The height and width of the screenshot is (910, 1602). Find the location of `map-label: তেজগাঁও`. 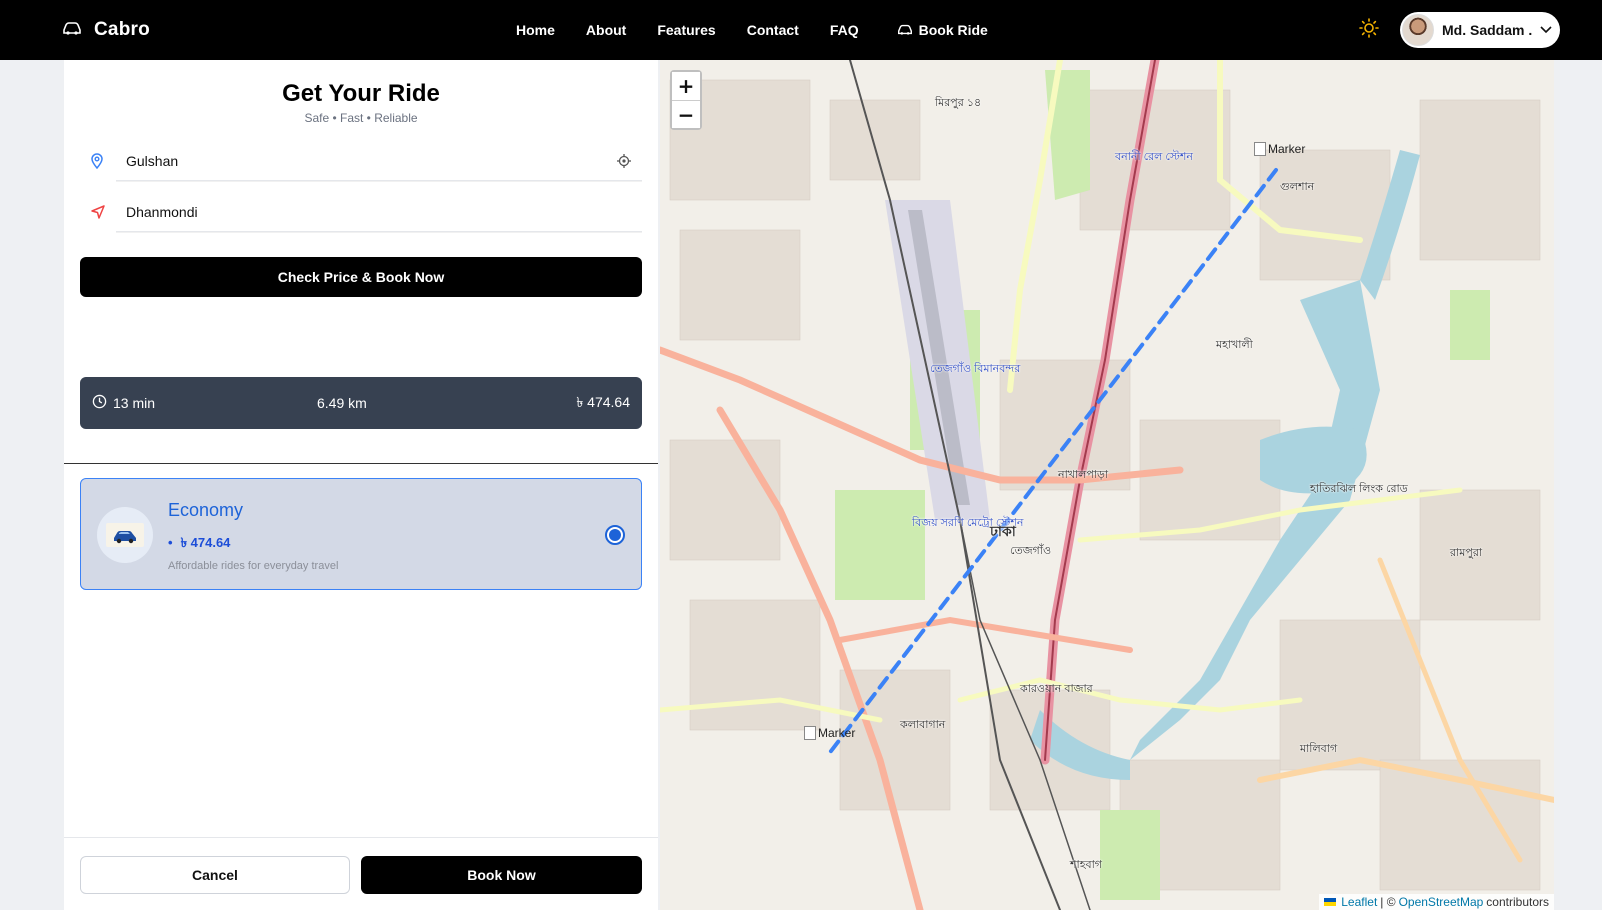

map-label: তেজগাঁও is located at coordinates (1031, 551).